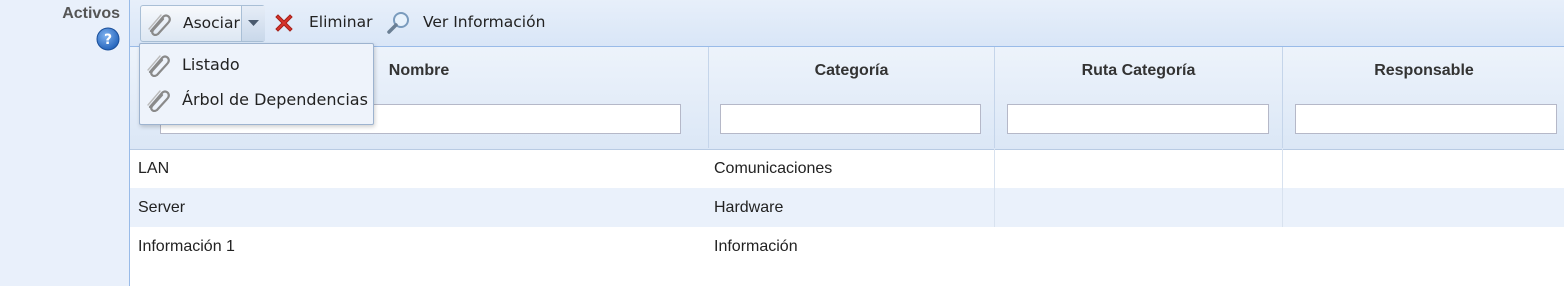 Image resolution: width=1564 pixels, height=286 pixels. What do you see at coordinates (847, 246) in the screenshot?
I see `table-row: Información 1 Información` at bounding box center [847, 246].